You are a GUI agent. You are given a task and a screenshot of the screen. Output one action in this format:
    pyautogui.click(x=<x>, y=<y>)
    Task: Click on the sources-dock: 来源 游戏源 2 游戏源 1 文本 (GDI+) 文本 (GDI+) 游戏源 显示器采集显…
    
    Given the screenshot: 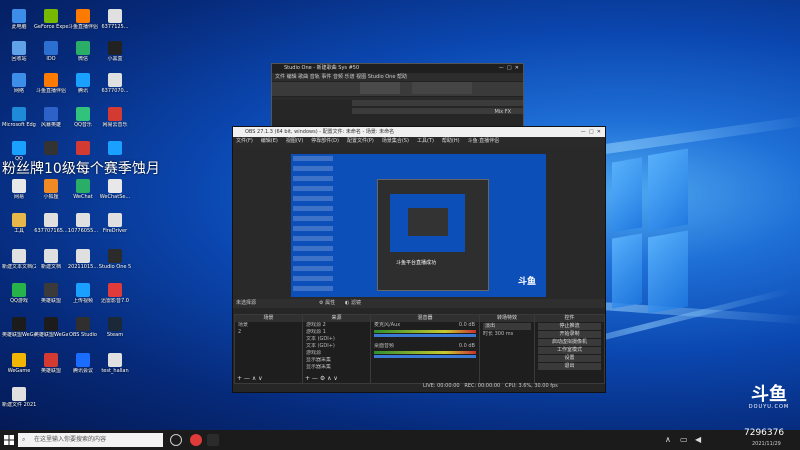 What is the action you would take?
    pyautogui.click(x=336, y=349)
    